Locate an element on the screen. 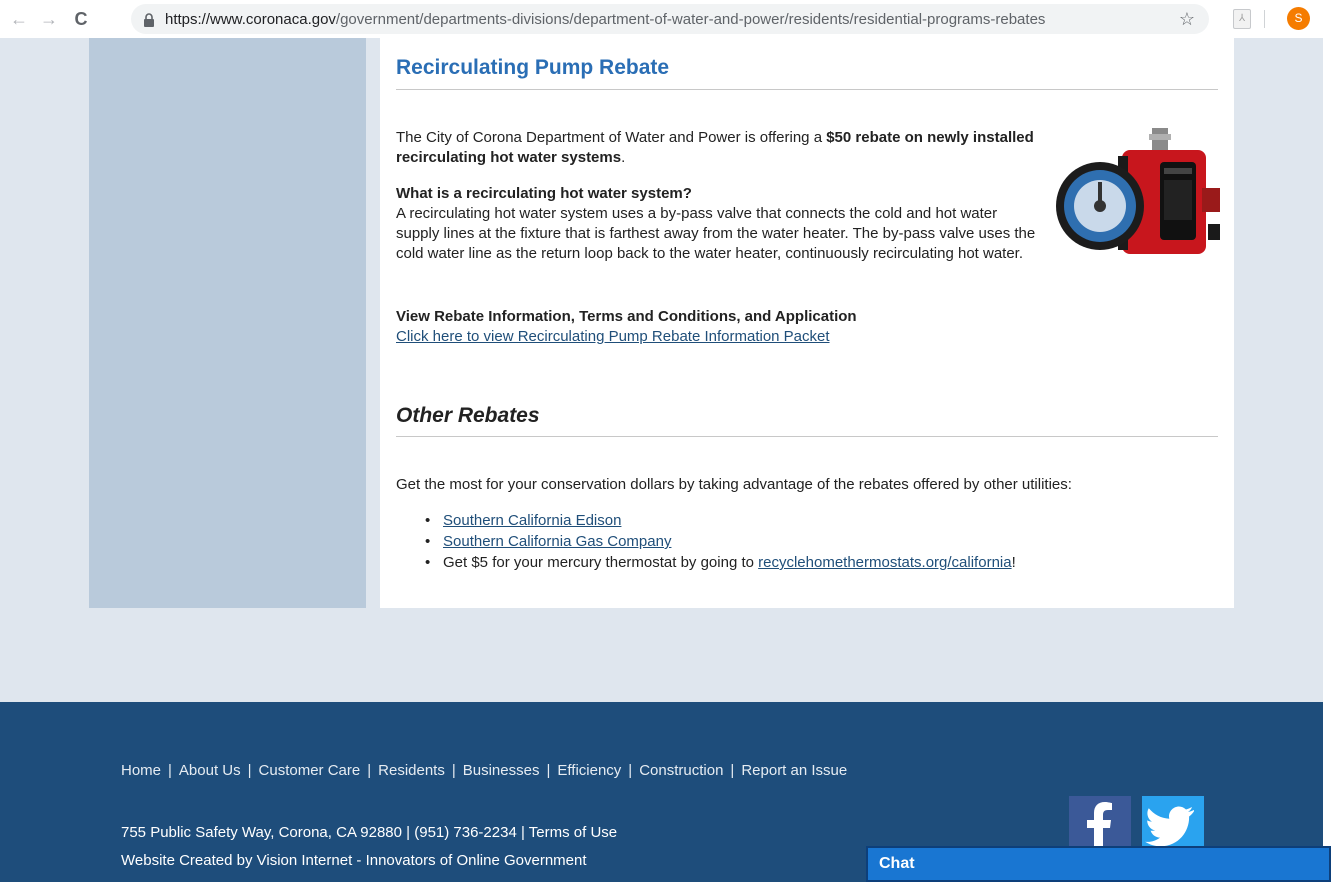 The width and height of the screenshot is (1331, 882). pump-rebate-heading: Recirculating Pump Rebate is located at coordinates (533, 67).